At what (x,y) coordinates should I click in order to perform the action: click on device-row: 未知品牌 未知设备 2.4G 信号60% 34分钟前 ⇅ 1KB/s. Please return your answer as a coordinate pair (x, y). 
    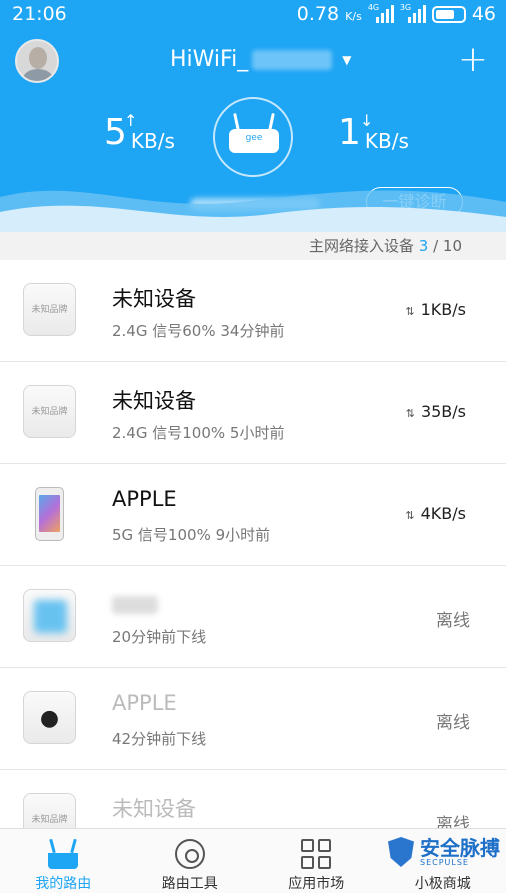
    Looking at the image, I should click on (253, 311).